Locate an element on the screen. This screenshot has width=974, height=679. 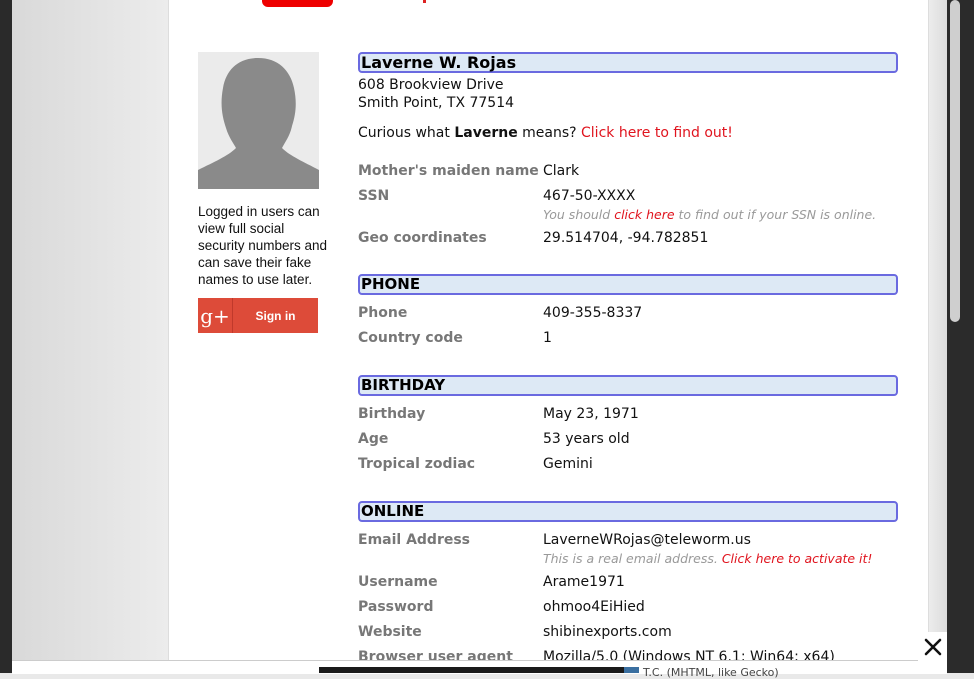
google-plus-icon: g+ is located at coordinates (215, 315).